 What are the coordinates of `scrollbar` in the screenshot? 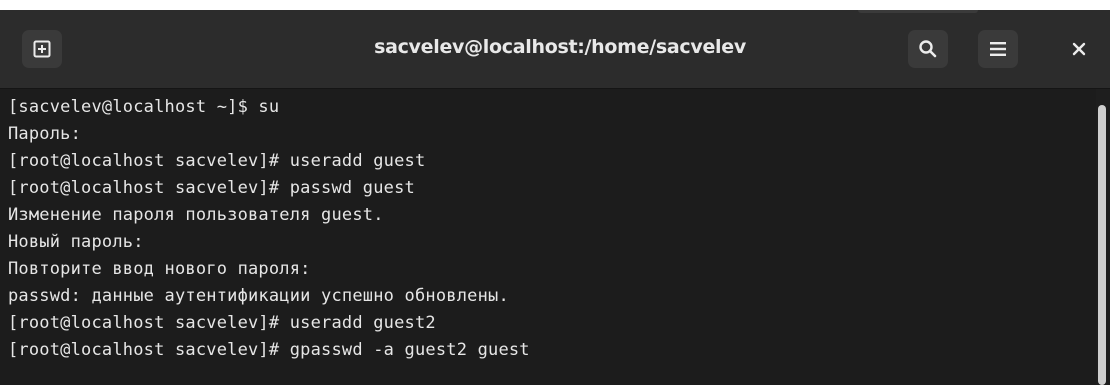 It's located at (1102, 245).